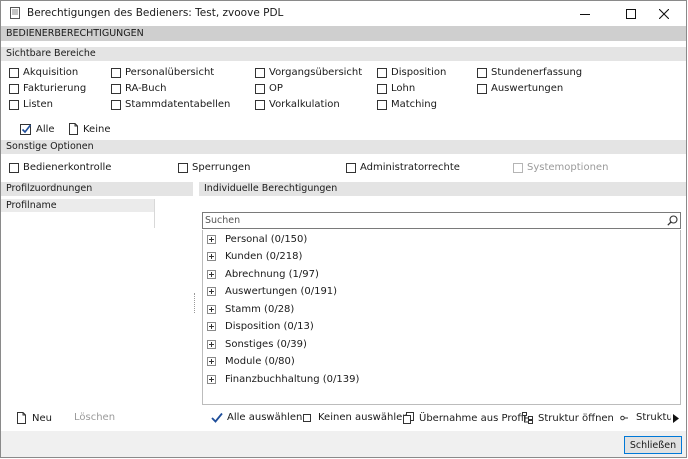  What do you see at coordinates (408, 418) in the screenshot?
I see `copy-icon` at bounding box center [408, 418].